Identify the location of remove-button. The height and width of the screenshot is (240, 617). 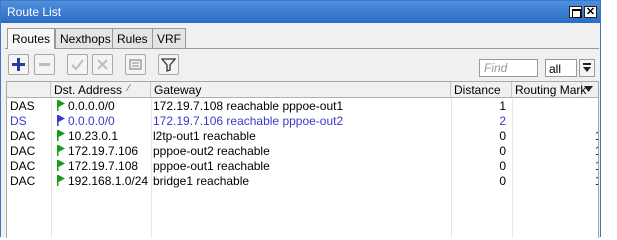
(44, 64).